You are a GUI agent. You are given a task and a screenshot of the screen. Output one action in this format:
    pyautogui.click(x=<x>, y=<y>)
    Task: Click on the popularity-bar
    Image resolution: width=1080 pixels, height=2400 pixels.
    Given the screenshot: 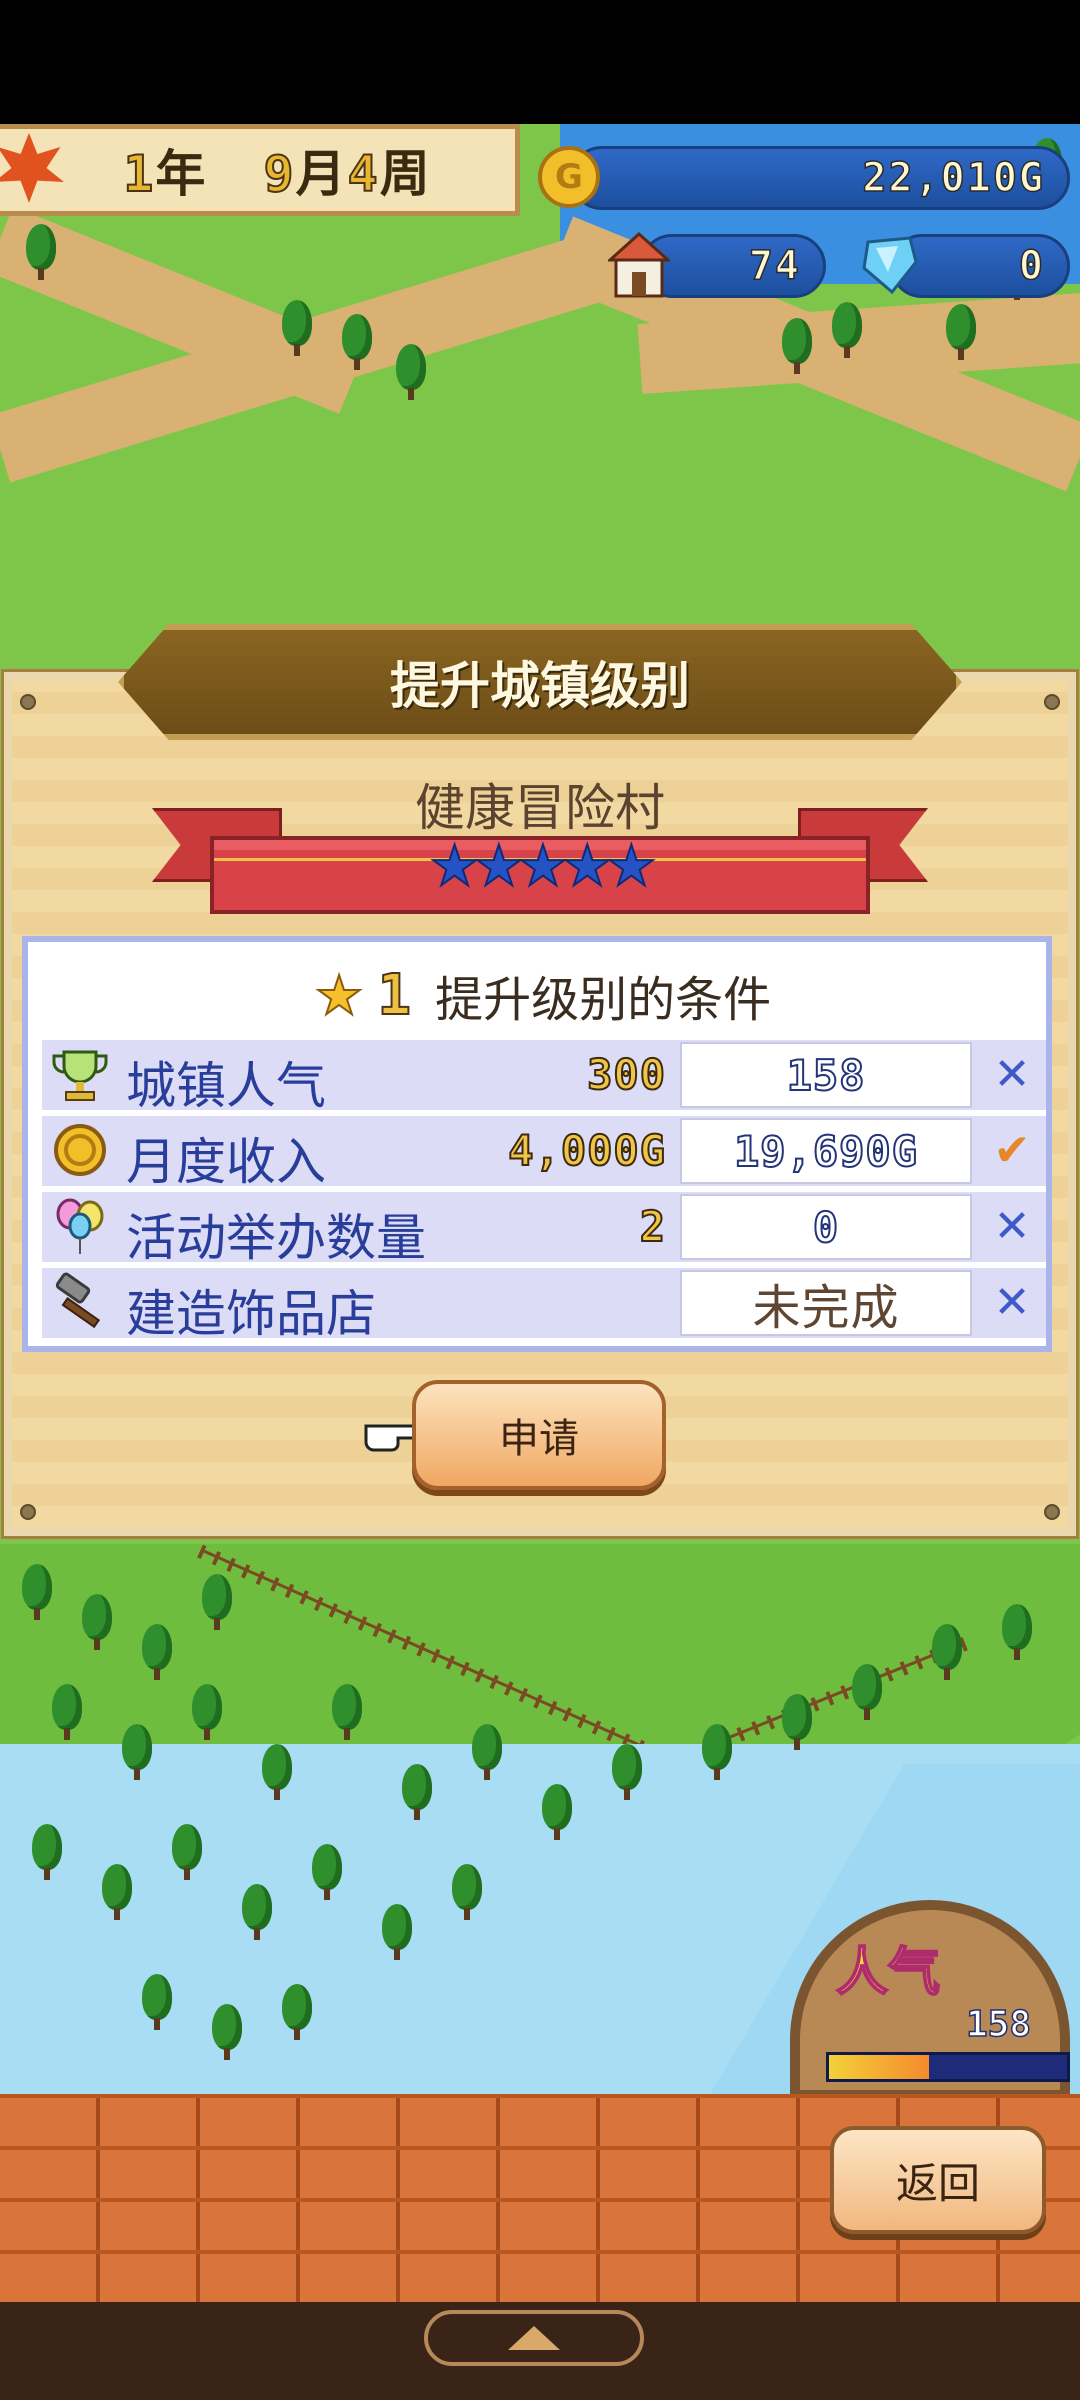 What is the action you would take?
    pyautogui.click(x=948, y=2067)
    